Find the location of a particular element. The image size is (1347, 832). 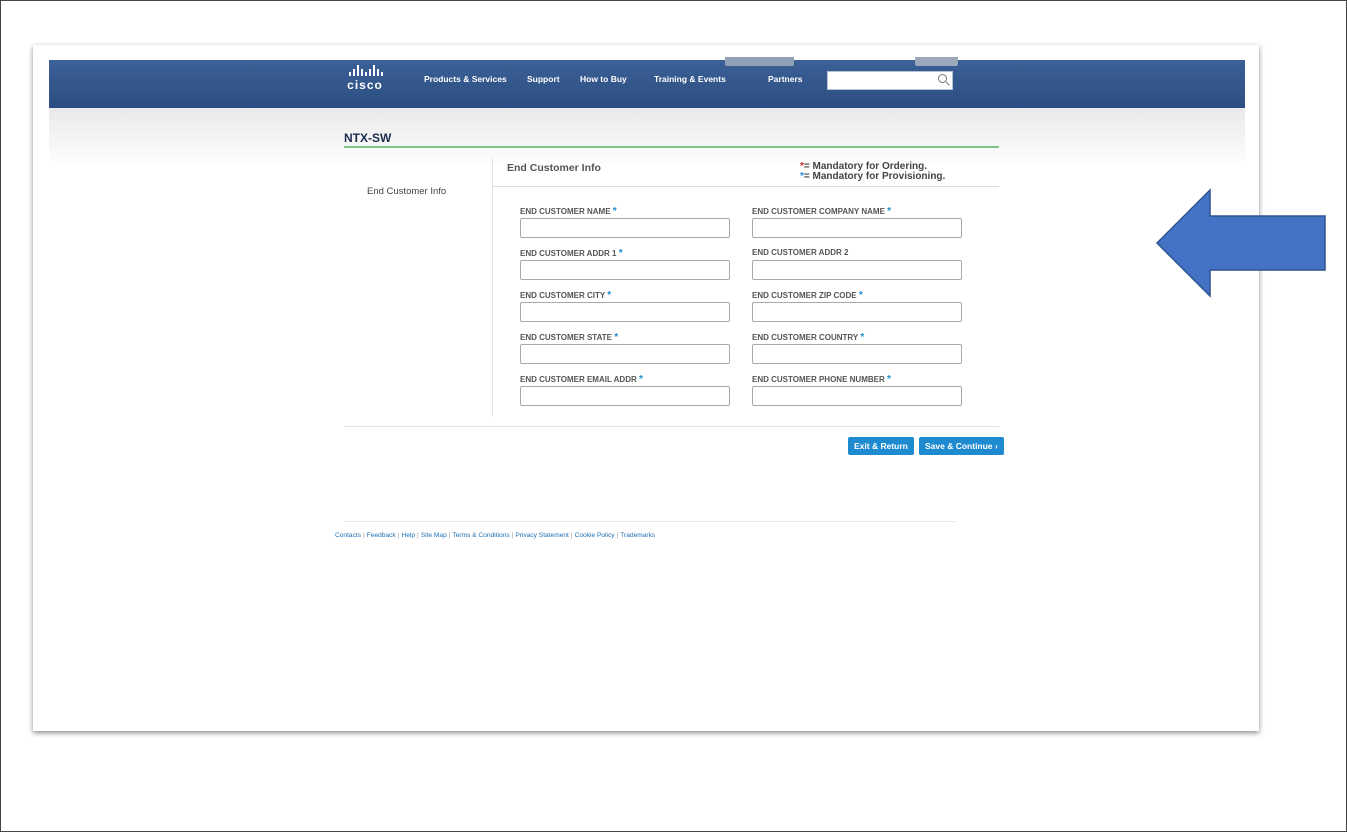

end-customer-state-label: END CUSTOMER STATE * is located at coordinates (569, 337).